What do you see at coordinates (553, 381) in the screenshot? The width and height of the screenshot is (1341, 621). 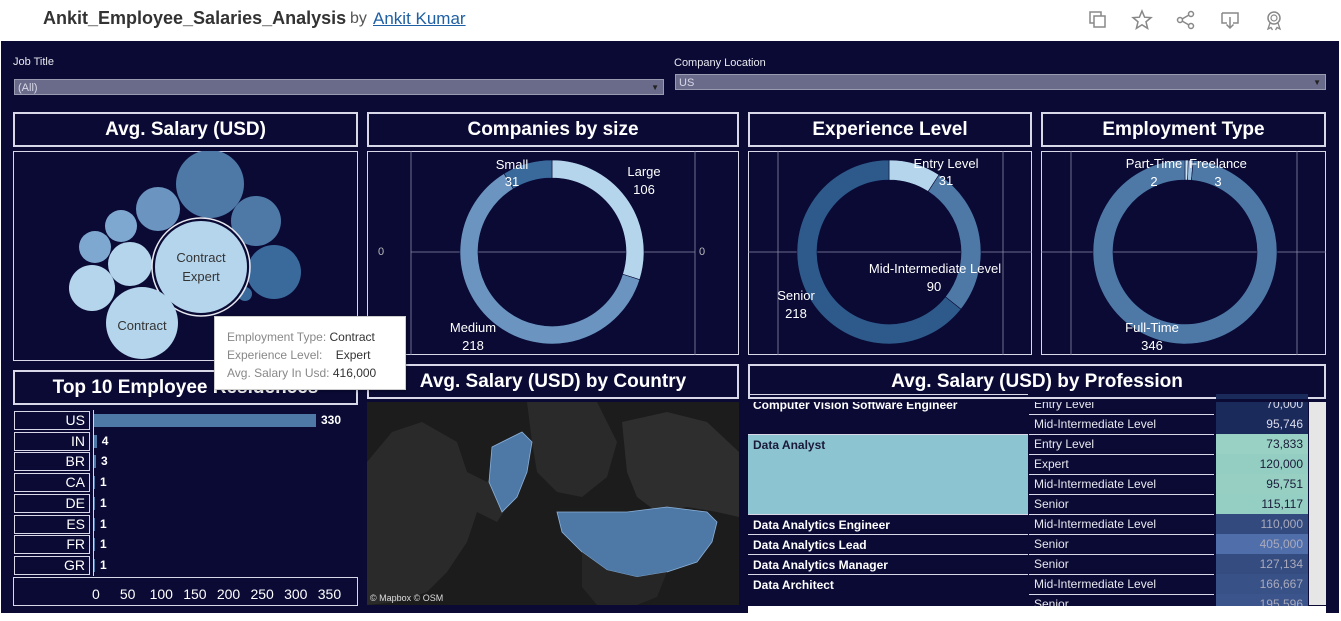 I see `by-country-title: Avg. Salary (USD) by Country` at bounding box center [553, 381].